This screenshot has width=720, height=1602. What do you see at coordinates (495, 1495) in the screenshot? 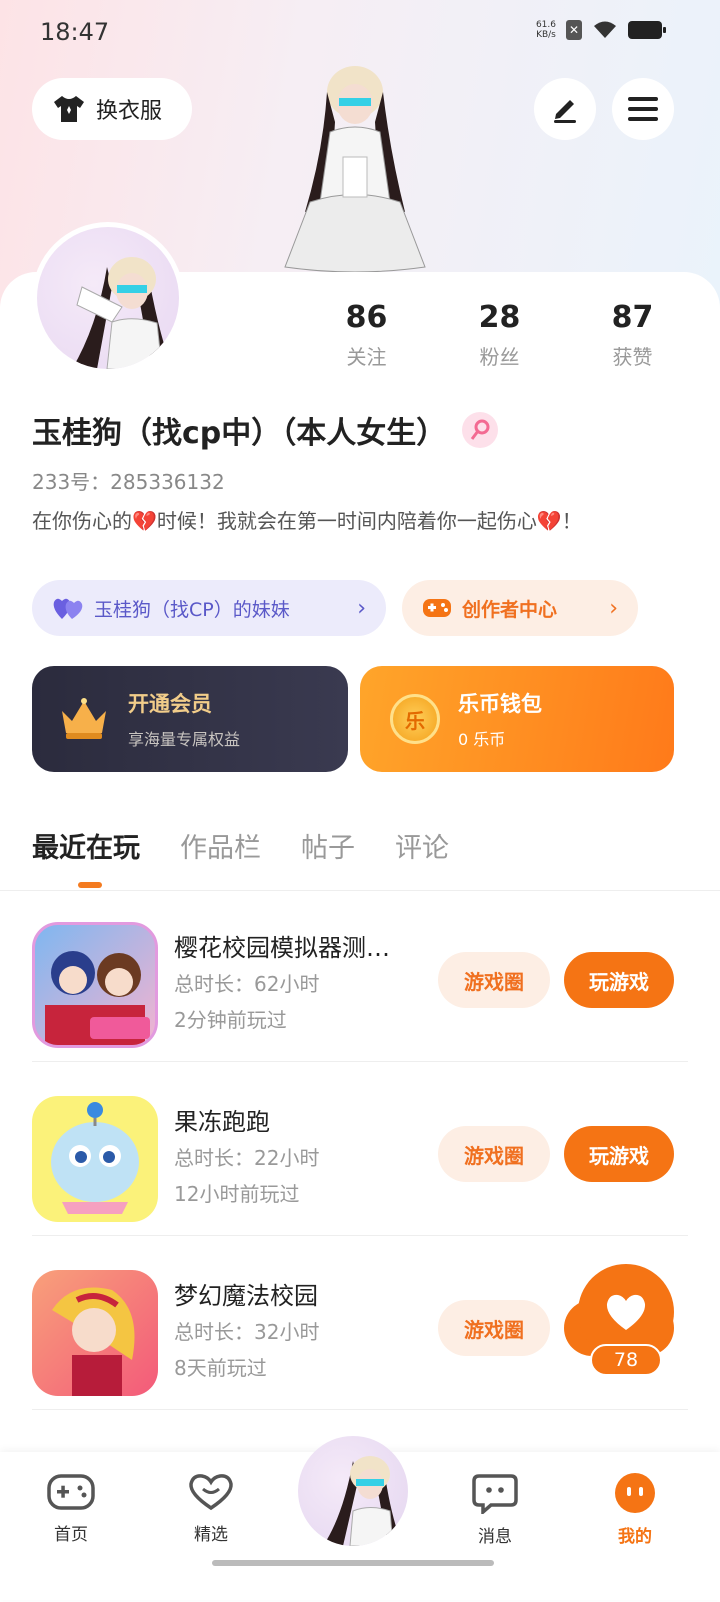
I see `chat-icon` at bounding box center [495, 1495].